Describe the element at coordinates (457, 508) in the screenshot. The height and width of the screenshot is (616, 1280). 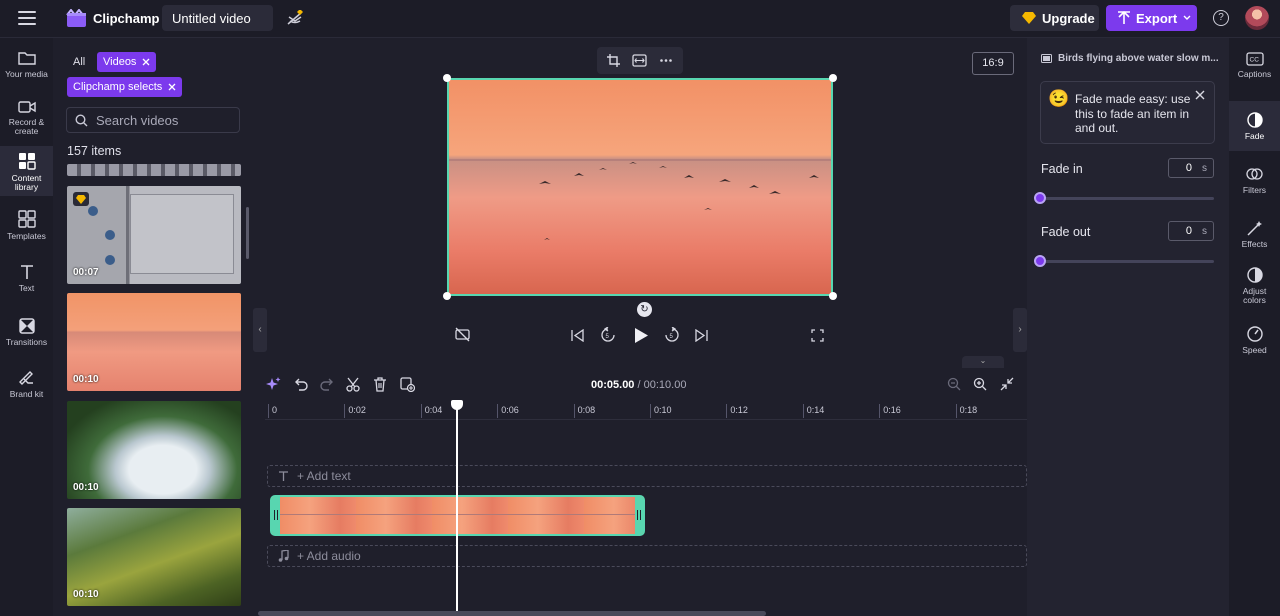
I see `playhead` at that location.